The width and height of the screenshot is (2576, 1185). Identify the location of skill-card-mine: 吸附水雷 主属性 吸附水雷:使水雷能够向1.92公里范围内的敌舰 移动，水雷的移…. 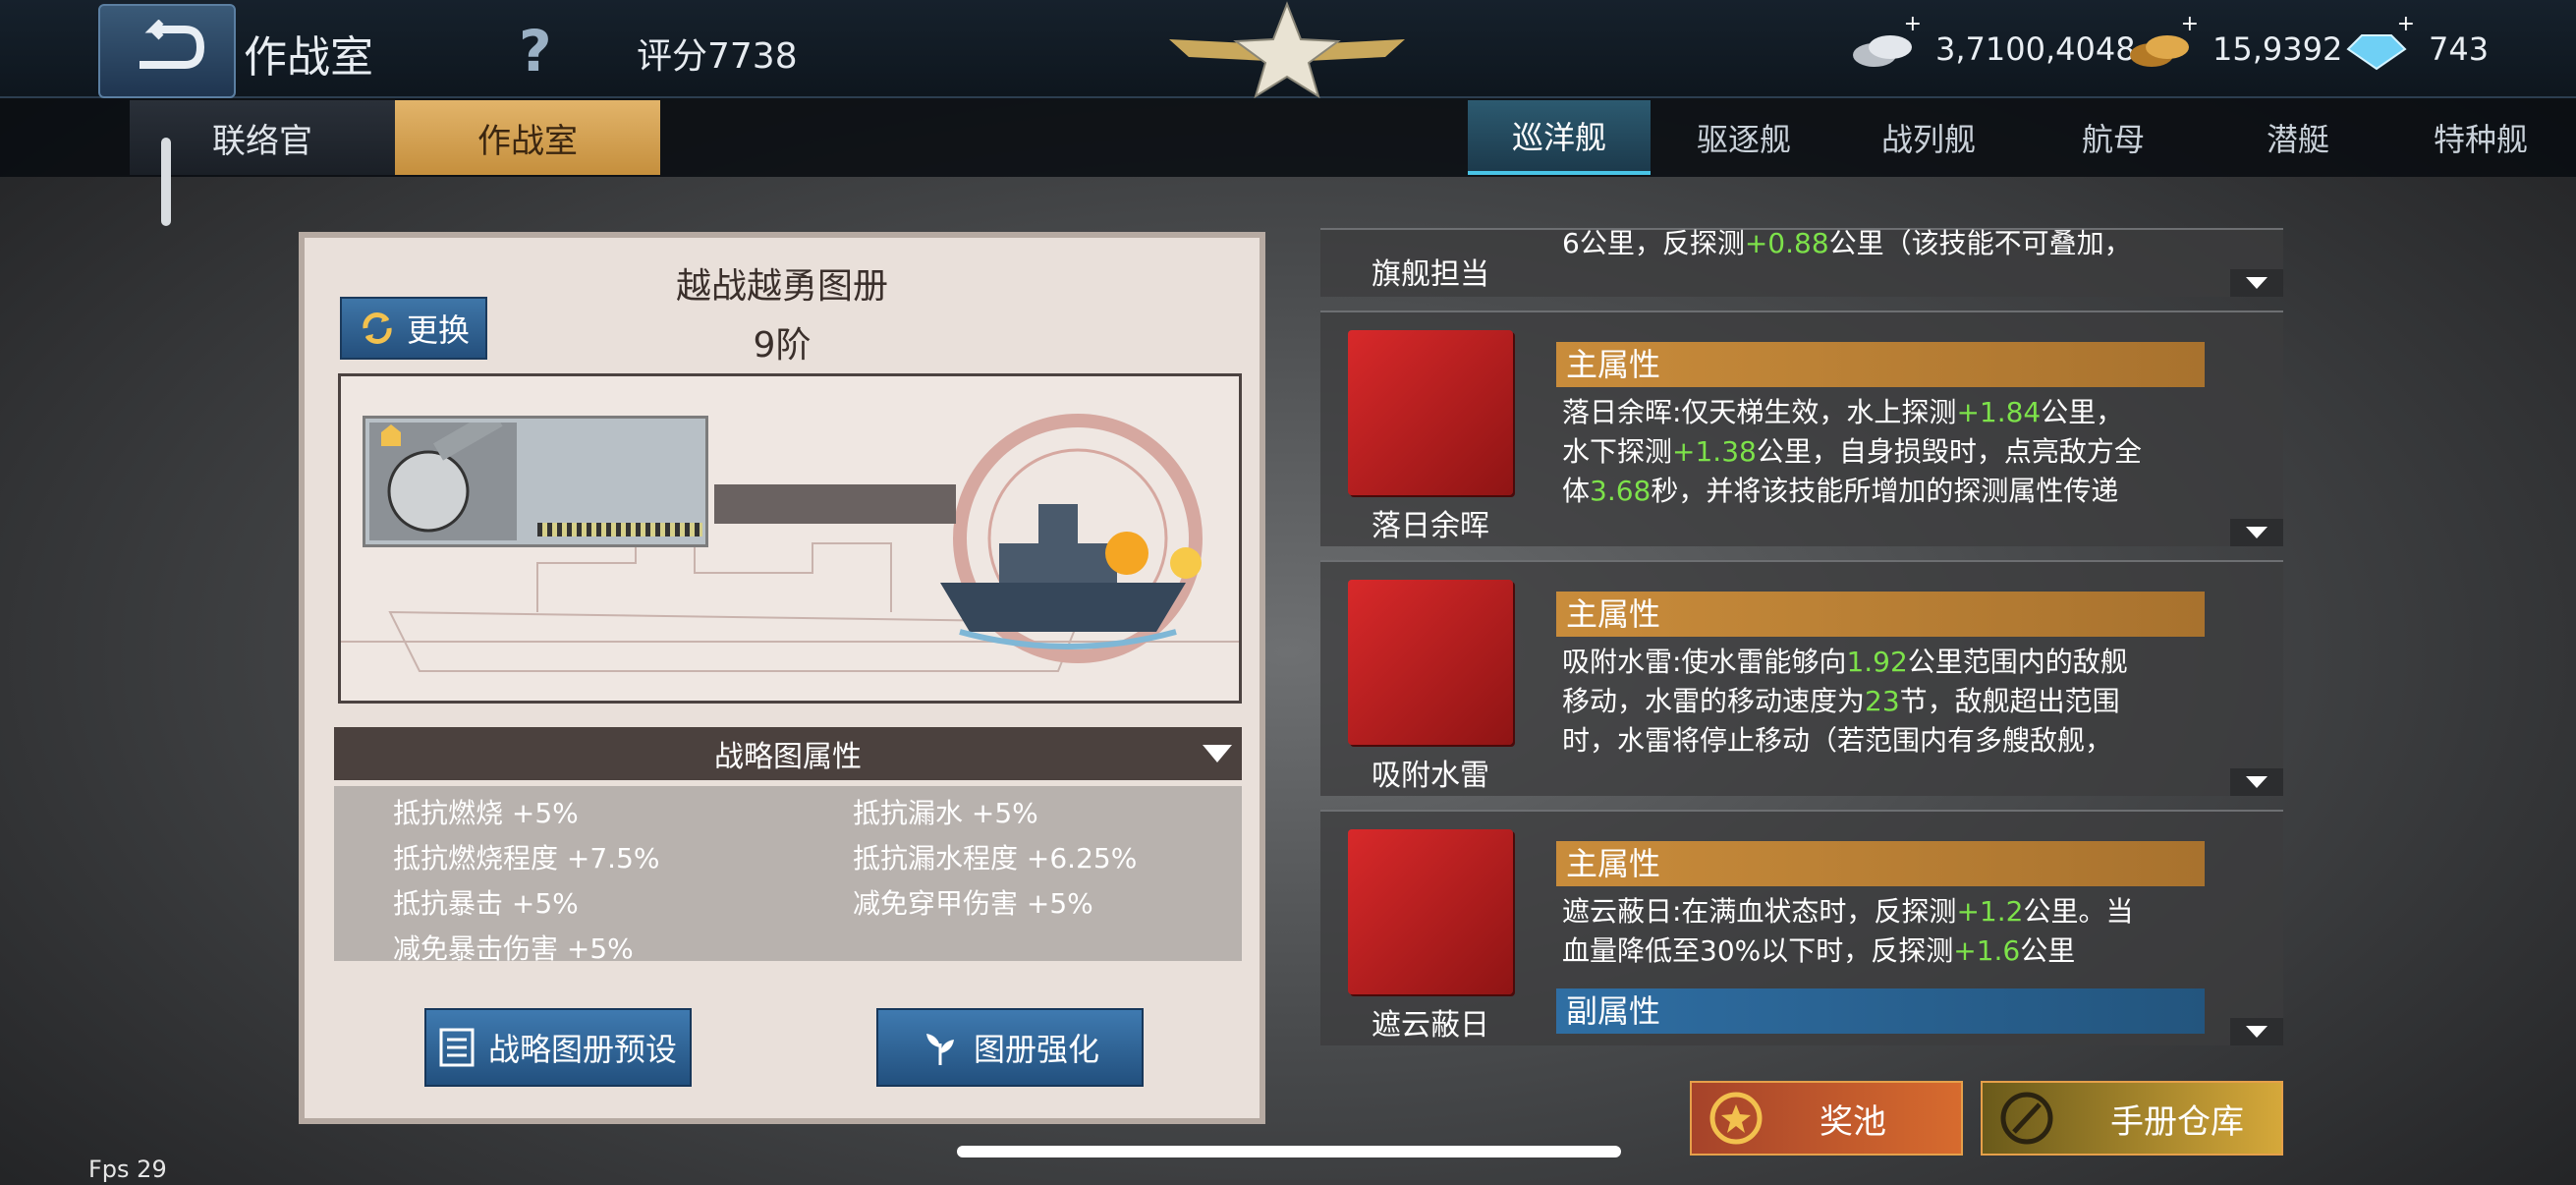
(1801, 678).